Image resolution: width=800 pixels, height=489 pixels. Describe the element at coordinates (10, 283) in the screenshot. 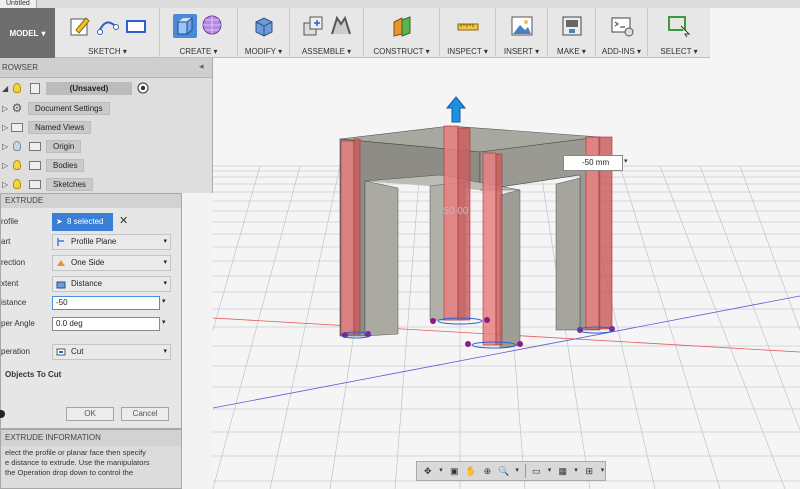

I see `extent-label: xtent` at that location.